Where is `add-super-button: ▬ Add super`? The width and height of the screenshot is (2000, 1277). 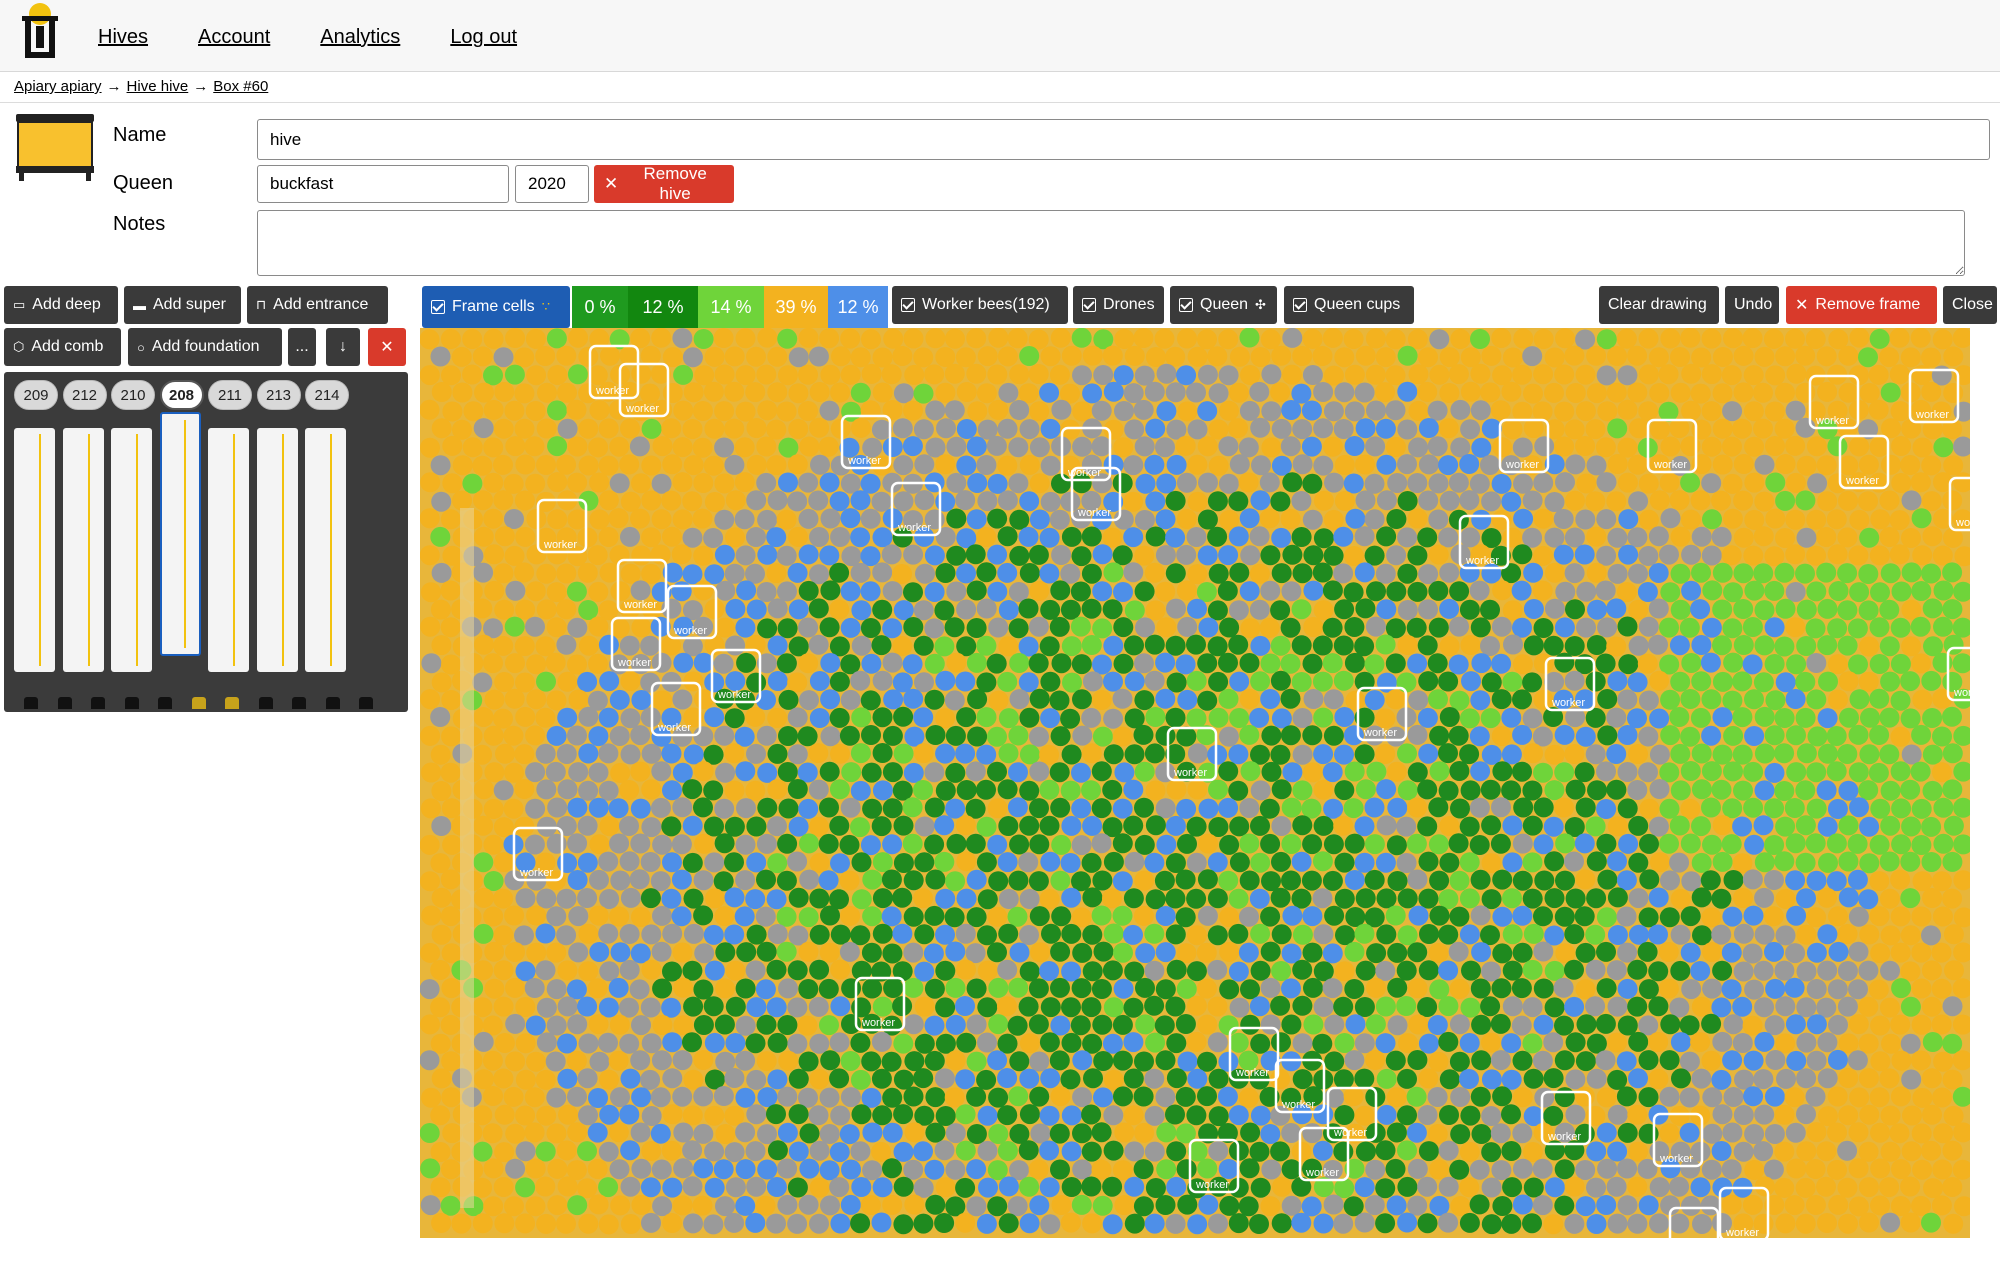
add-super-button: ▬ Add super is located at coordinates (182, 305).